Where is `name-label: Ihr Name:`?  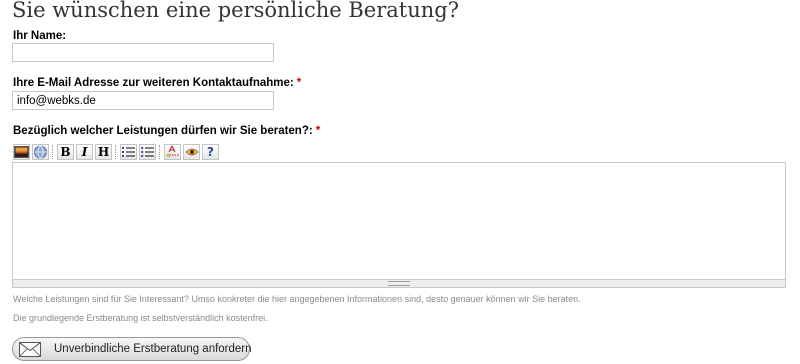
name-label: Ihr Name: is located at coordinates (39, 36).